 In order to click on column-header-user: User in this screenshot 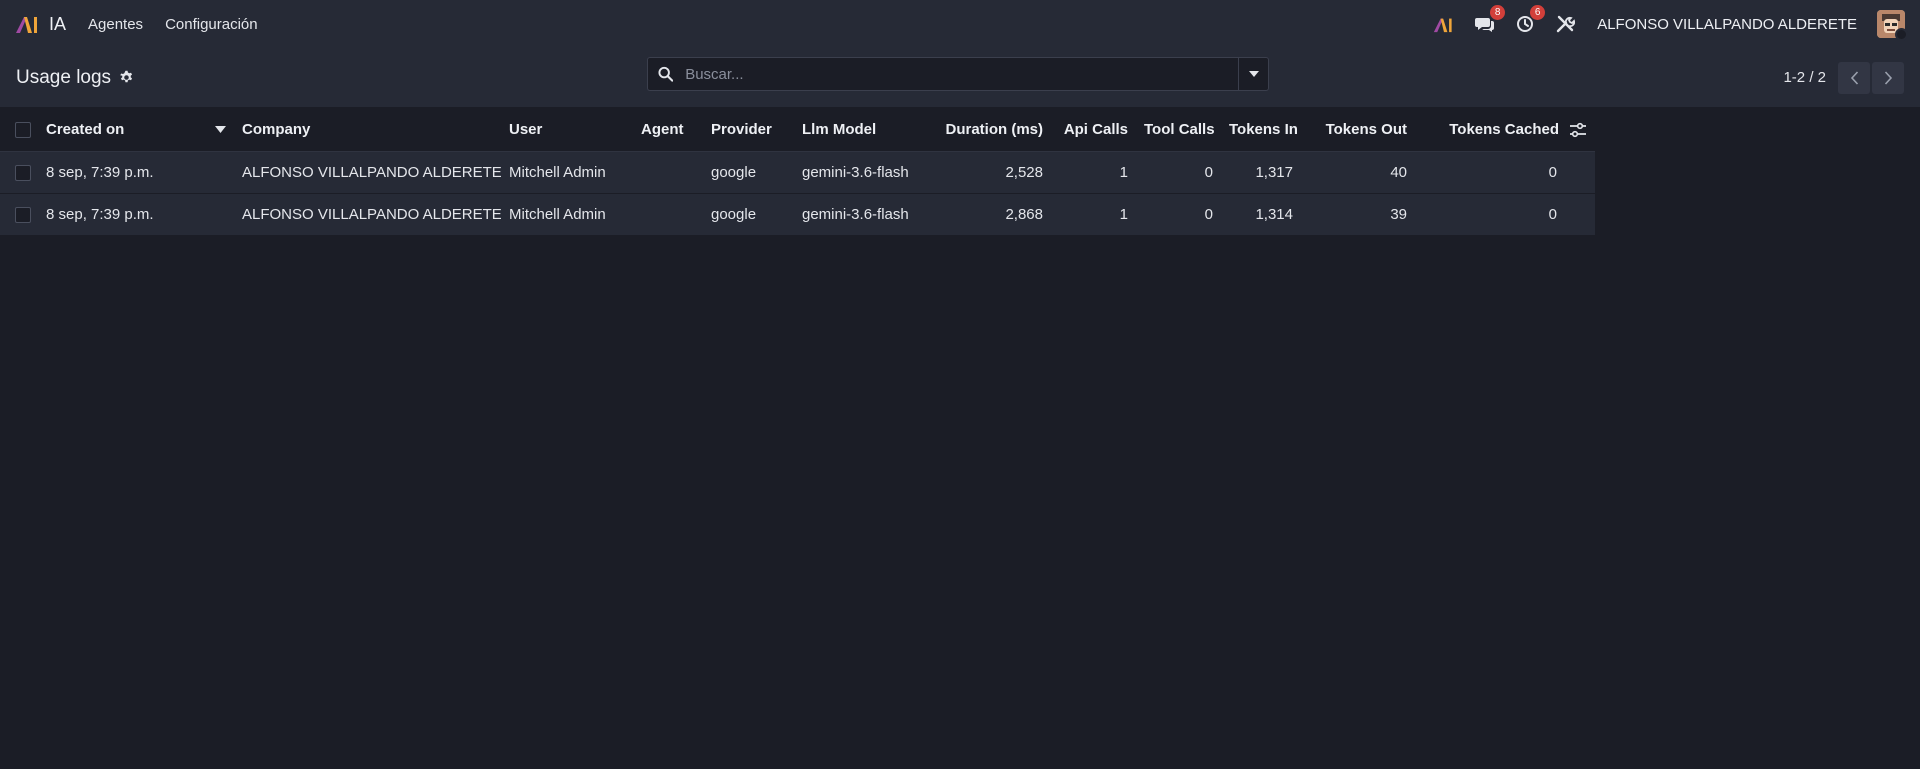, I will do `click(567, 130)`.